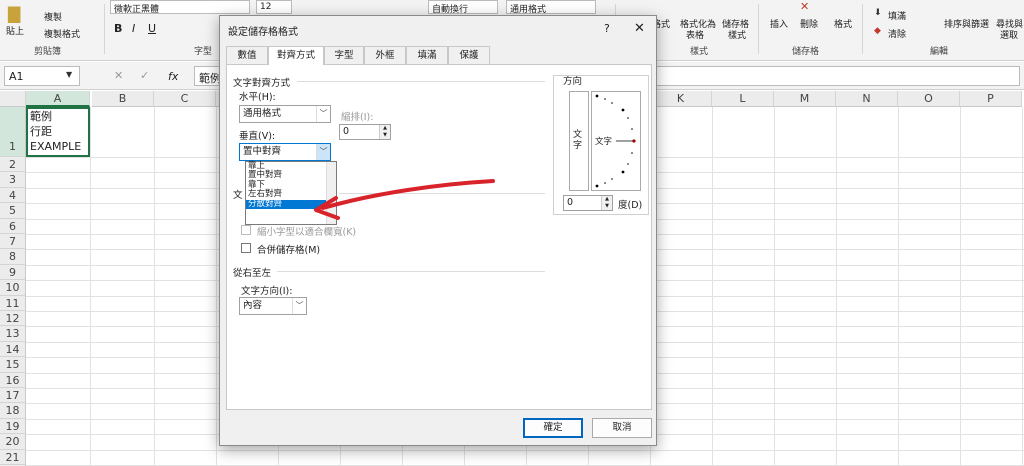 This screenshot has height=466, width=1024. I want to click on tab-number: 數值, so click(247, 55).